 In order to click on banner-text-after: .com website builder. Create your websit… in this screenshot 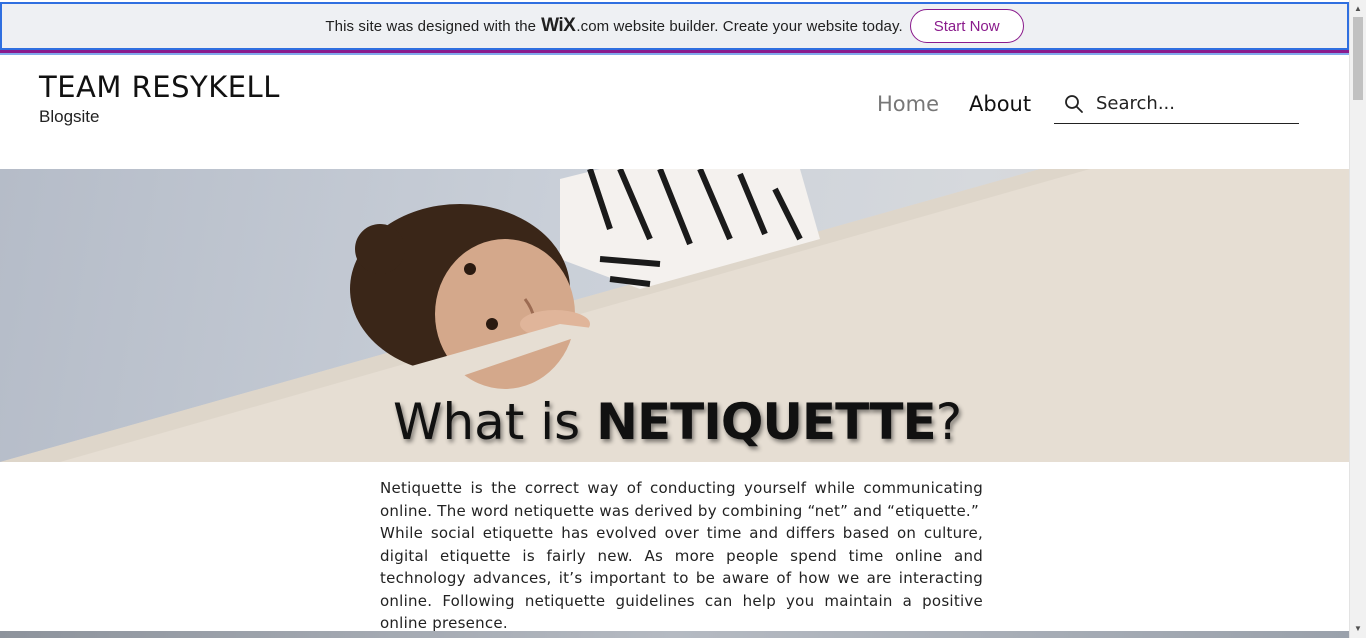, I will do `click(739, 26)`.